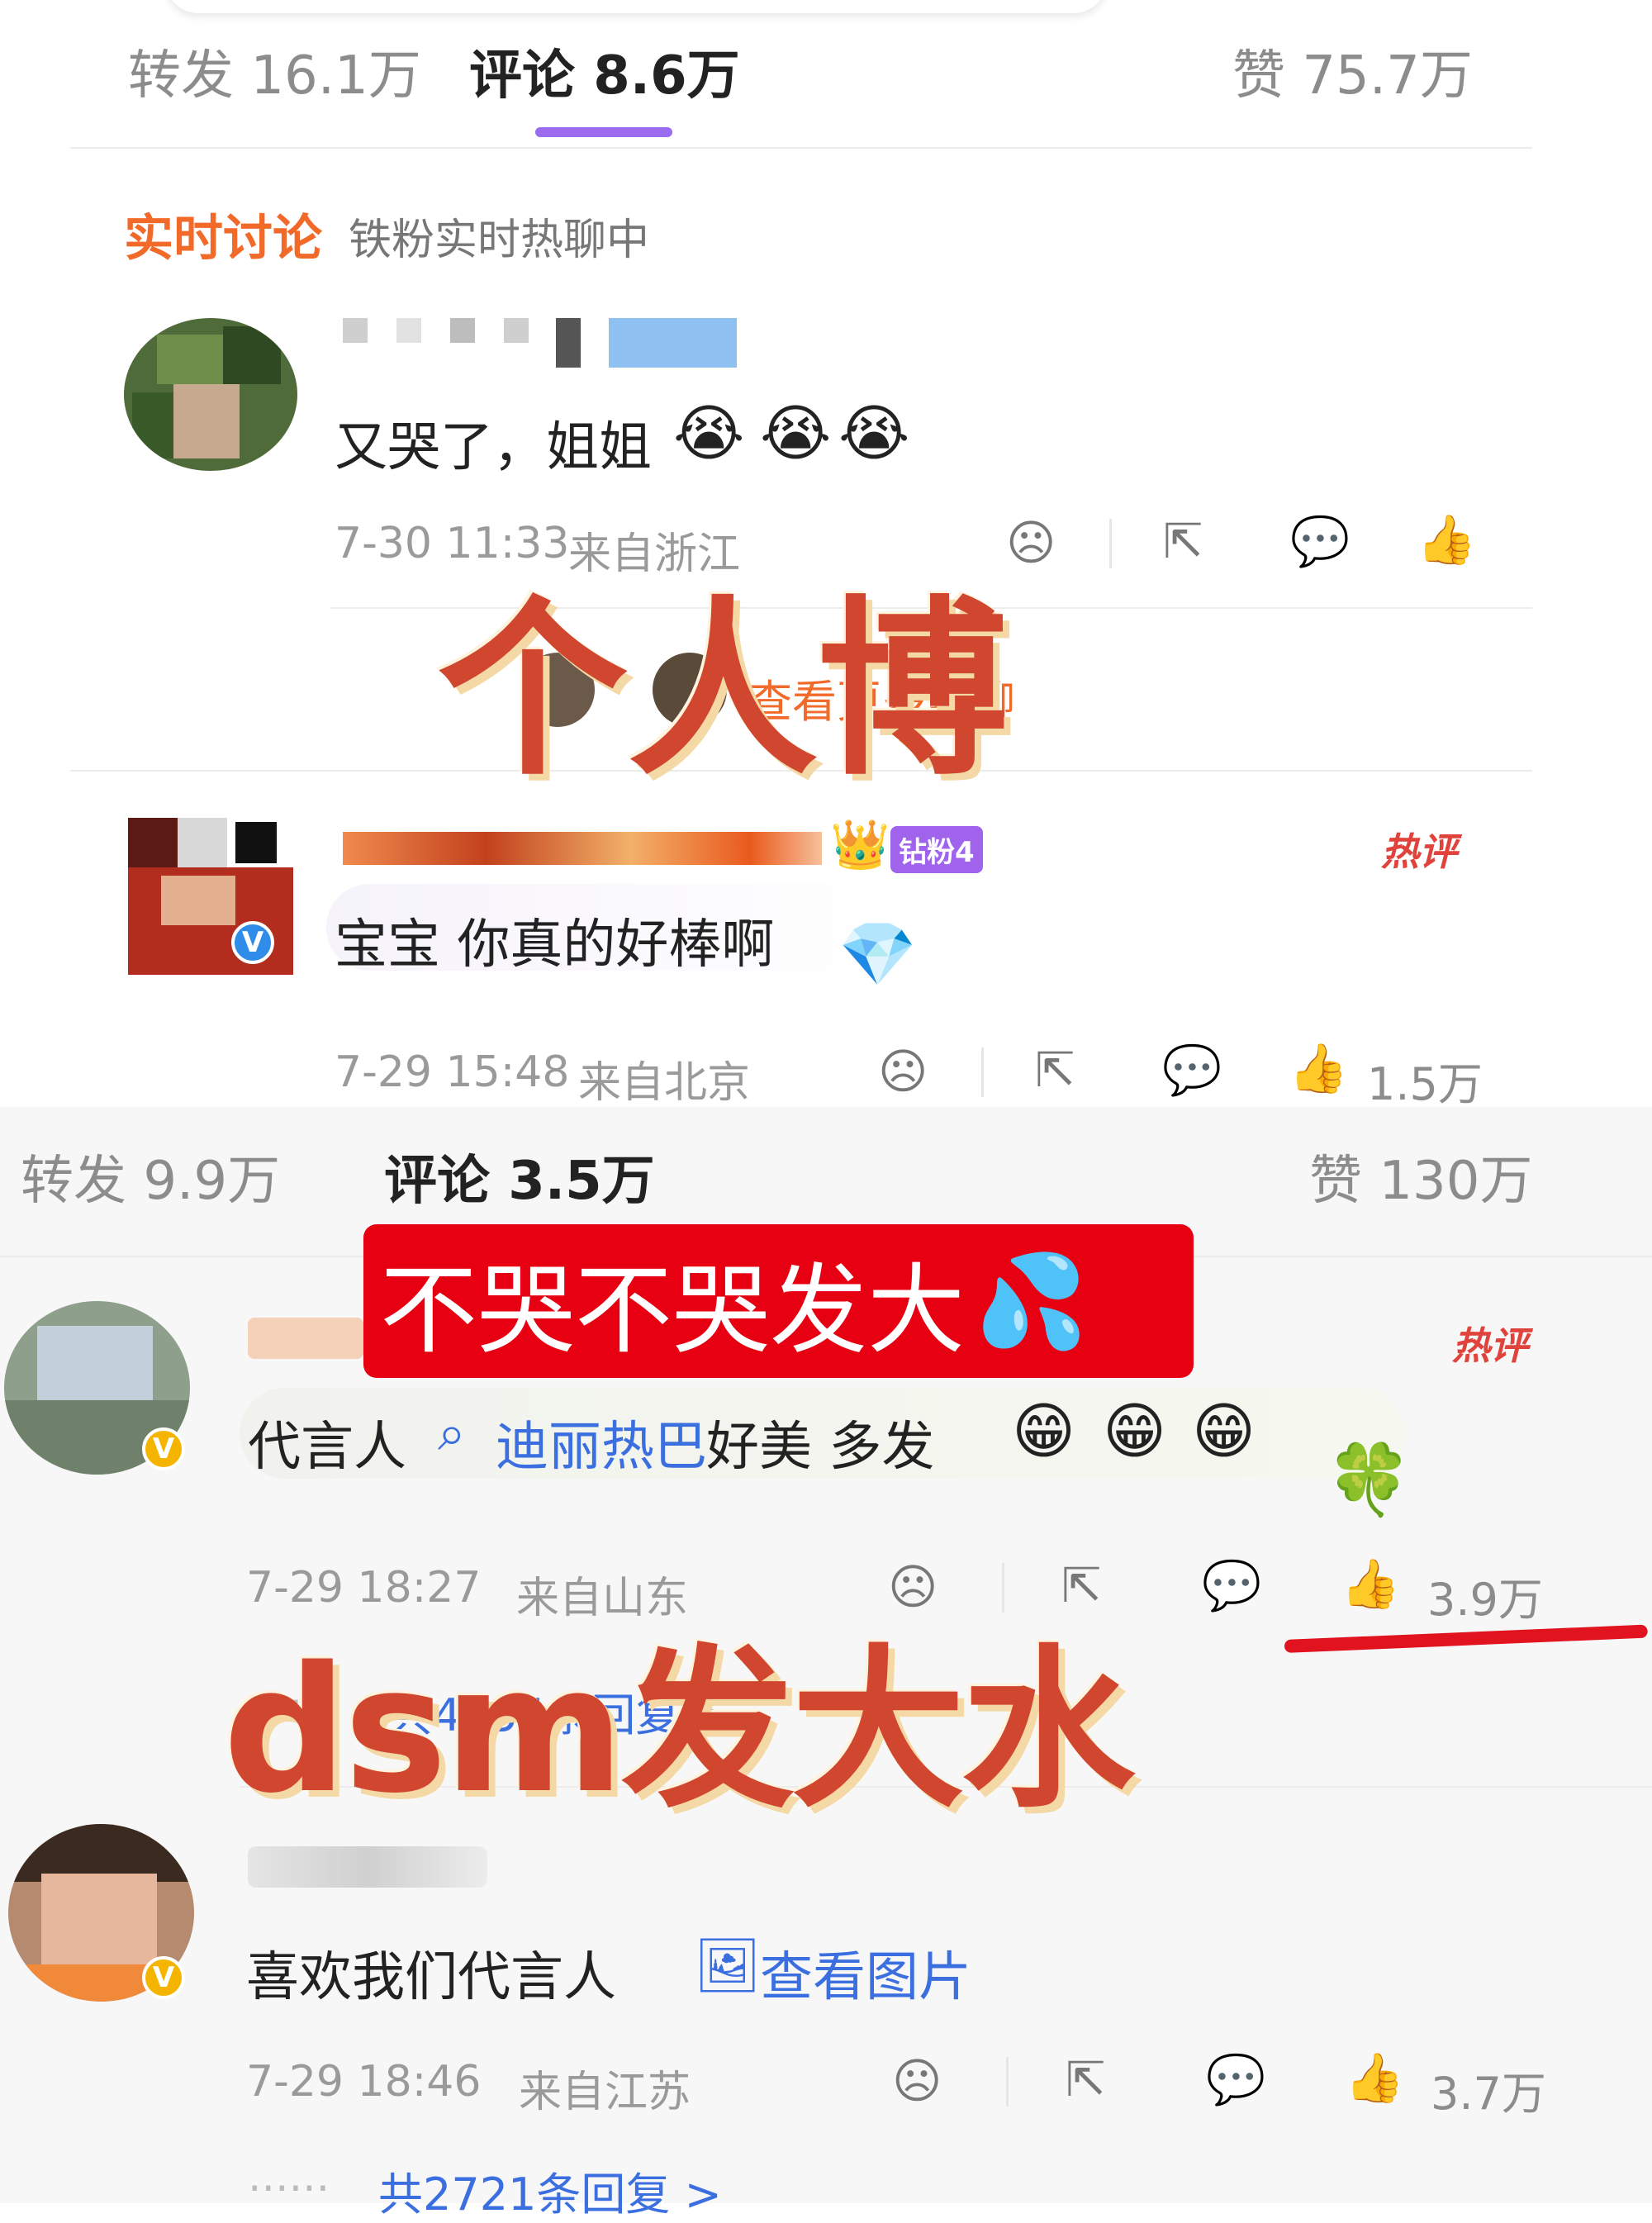 Image resolution: width=1652 pixels, height=2223 pixels. Describe the element at coordinates (679, 1730) in the screenshot. I see `overlay-caption-bottom: dsm发大水` at that location.